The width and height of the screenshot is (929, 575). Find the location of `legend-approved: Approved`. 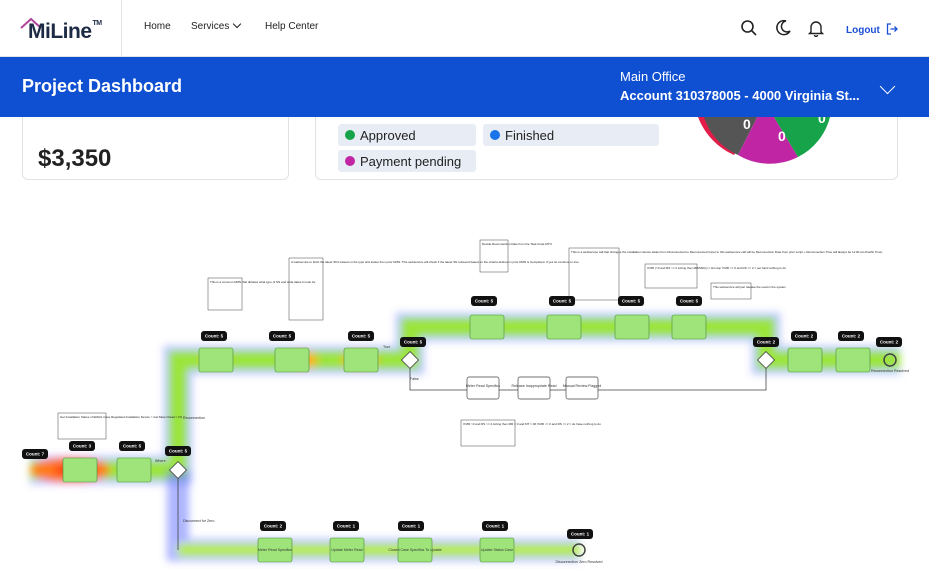

legend-approved: Approved is located at coordinates (407, 135).